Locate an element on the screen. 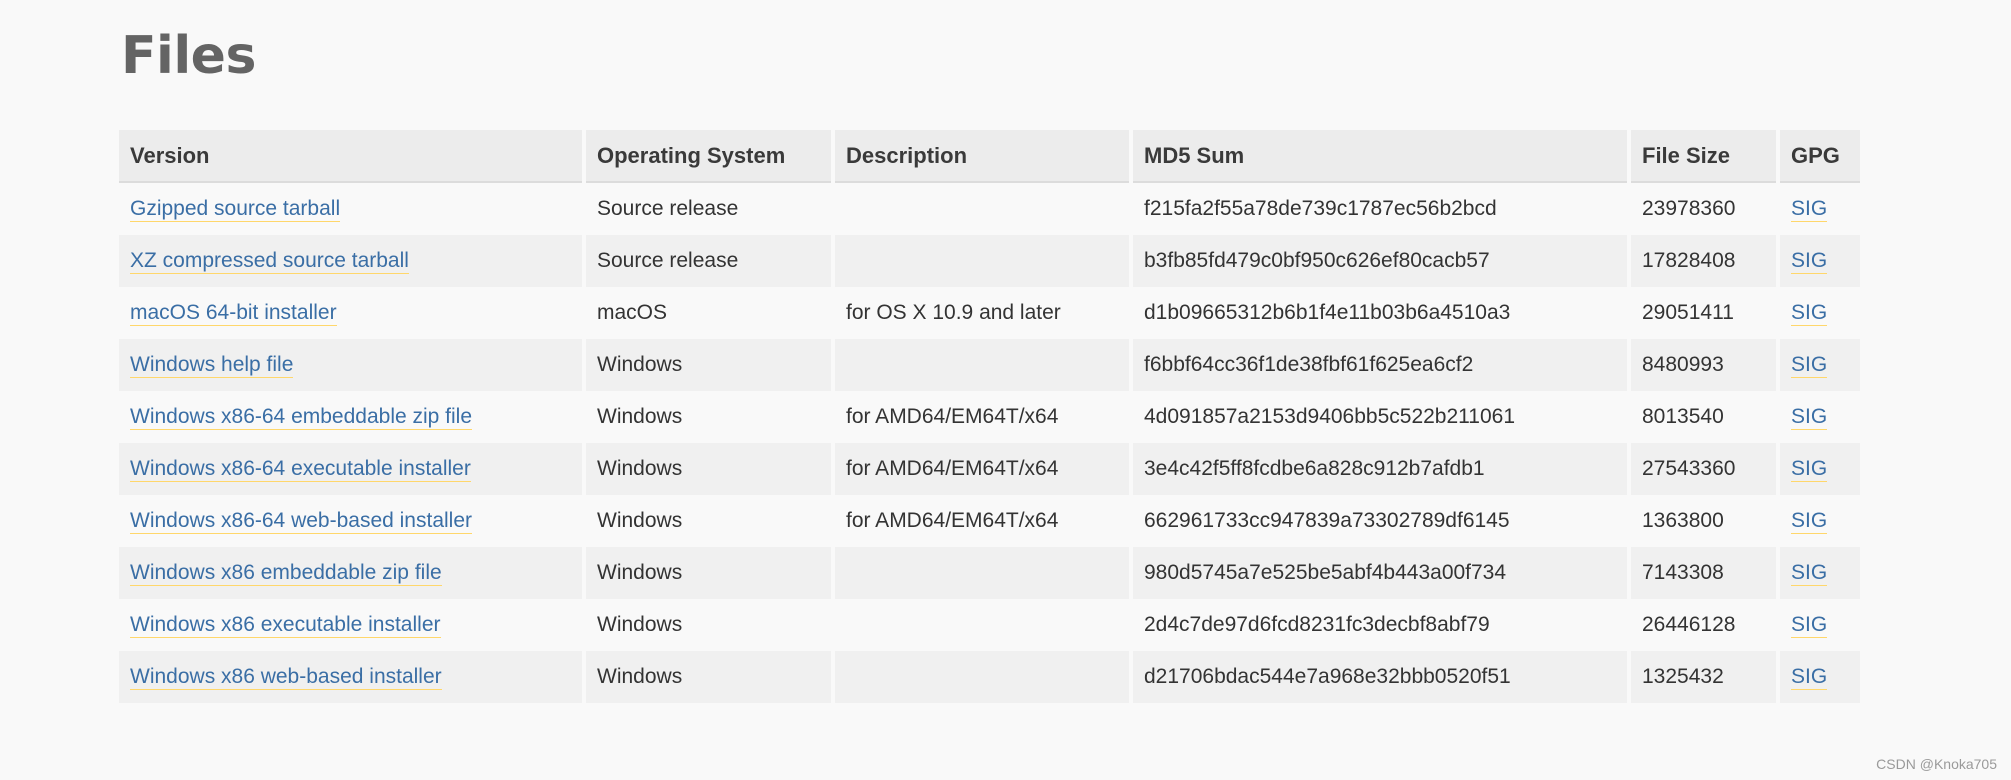 The height and width of the screenshot is (780, 2011). cell-md5-sum: f215fa2f55a78de739c1787ec56b2bcd is located at coordinates (1380, 209).